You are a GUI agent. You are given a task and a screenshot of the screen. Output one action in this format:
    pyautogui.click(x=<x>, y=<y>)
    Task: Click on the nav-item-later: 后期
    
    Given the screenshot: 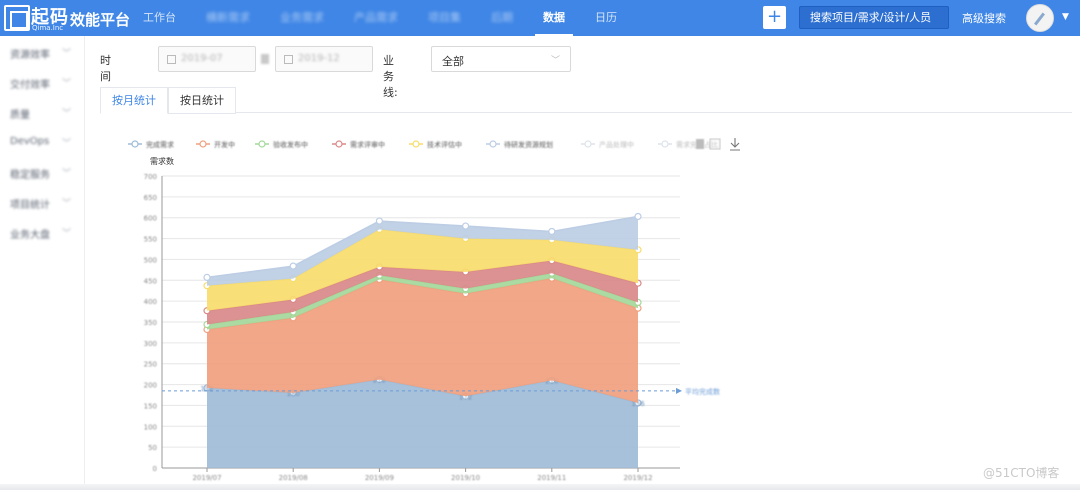 What is the action you would take?
    pyautogui.click(x=502, y=18)
    